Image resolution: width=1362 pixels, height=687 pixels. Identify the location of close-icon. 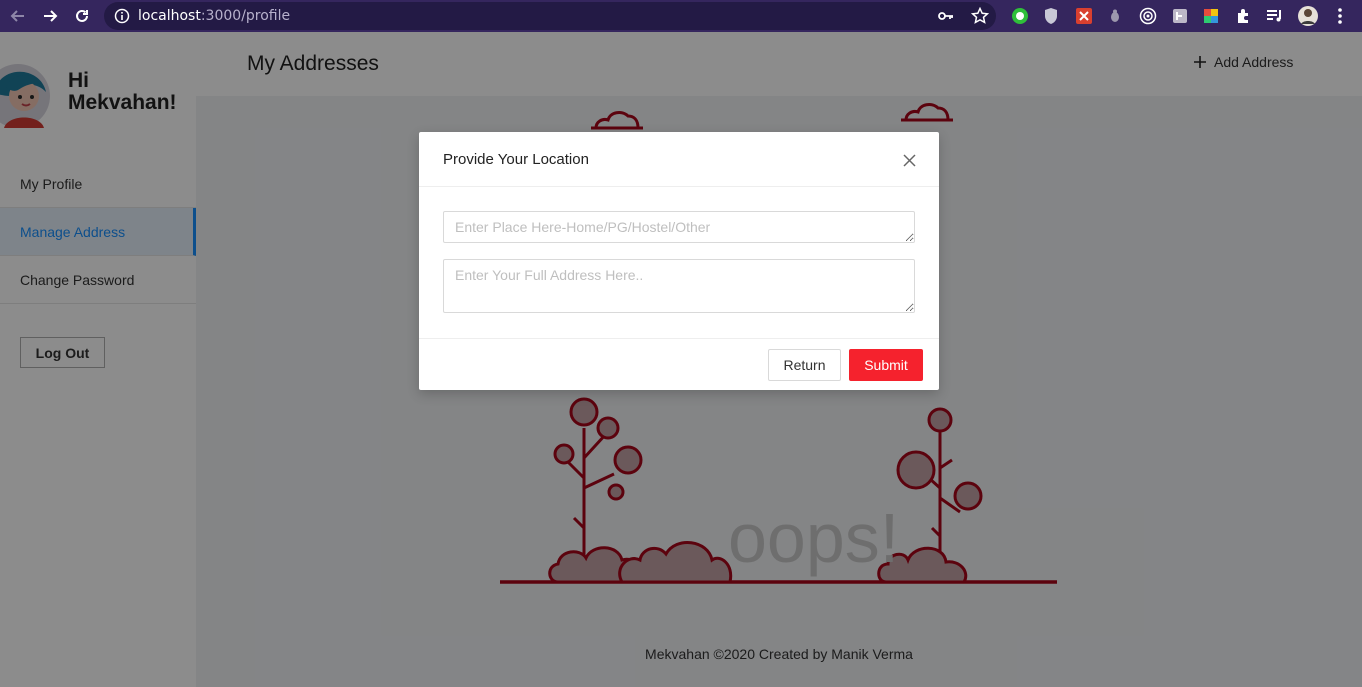
(909, 160).